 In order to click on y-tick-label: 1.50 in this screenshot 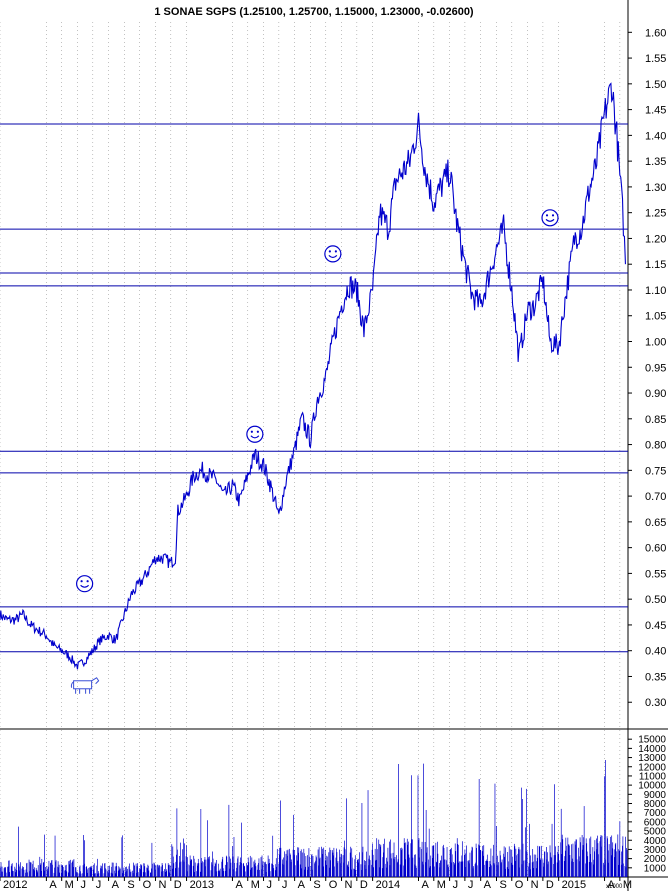, I will do `click(655, 85)`.